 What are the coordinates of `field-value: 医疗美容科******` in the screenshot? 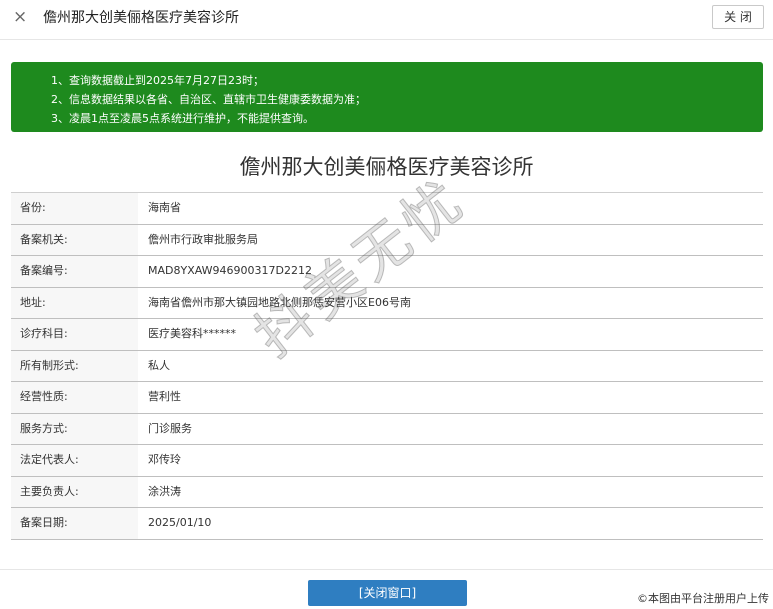 It's located at (192, 333).